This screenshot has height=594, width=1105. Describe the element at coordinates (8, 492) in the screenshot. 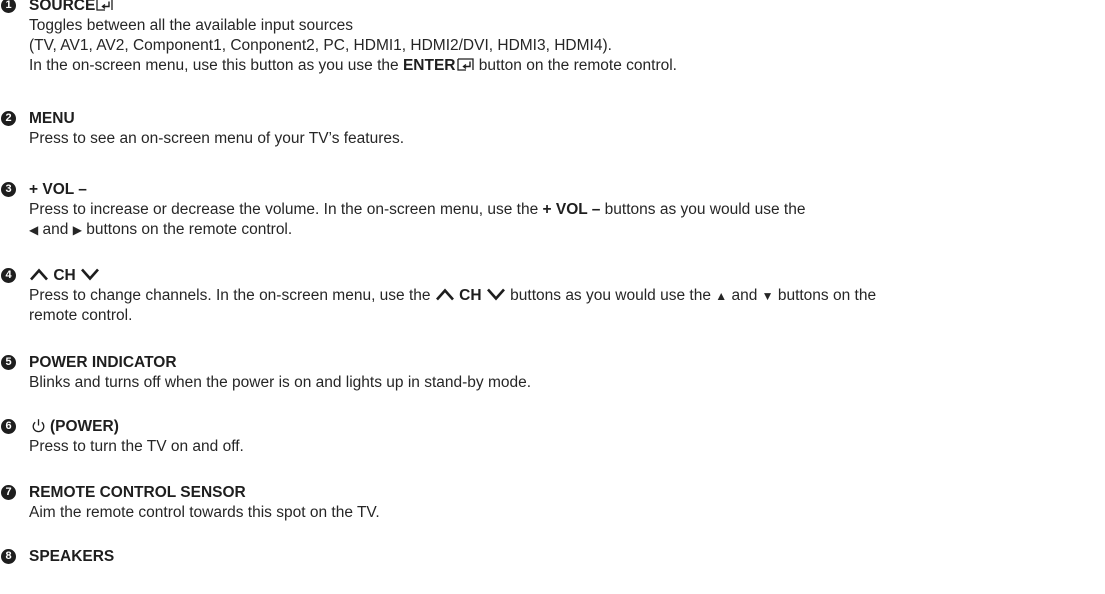

I see `item-number-badge: 7` at that location.